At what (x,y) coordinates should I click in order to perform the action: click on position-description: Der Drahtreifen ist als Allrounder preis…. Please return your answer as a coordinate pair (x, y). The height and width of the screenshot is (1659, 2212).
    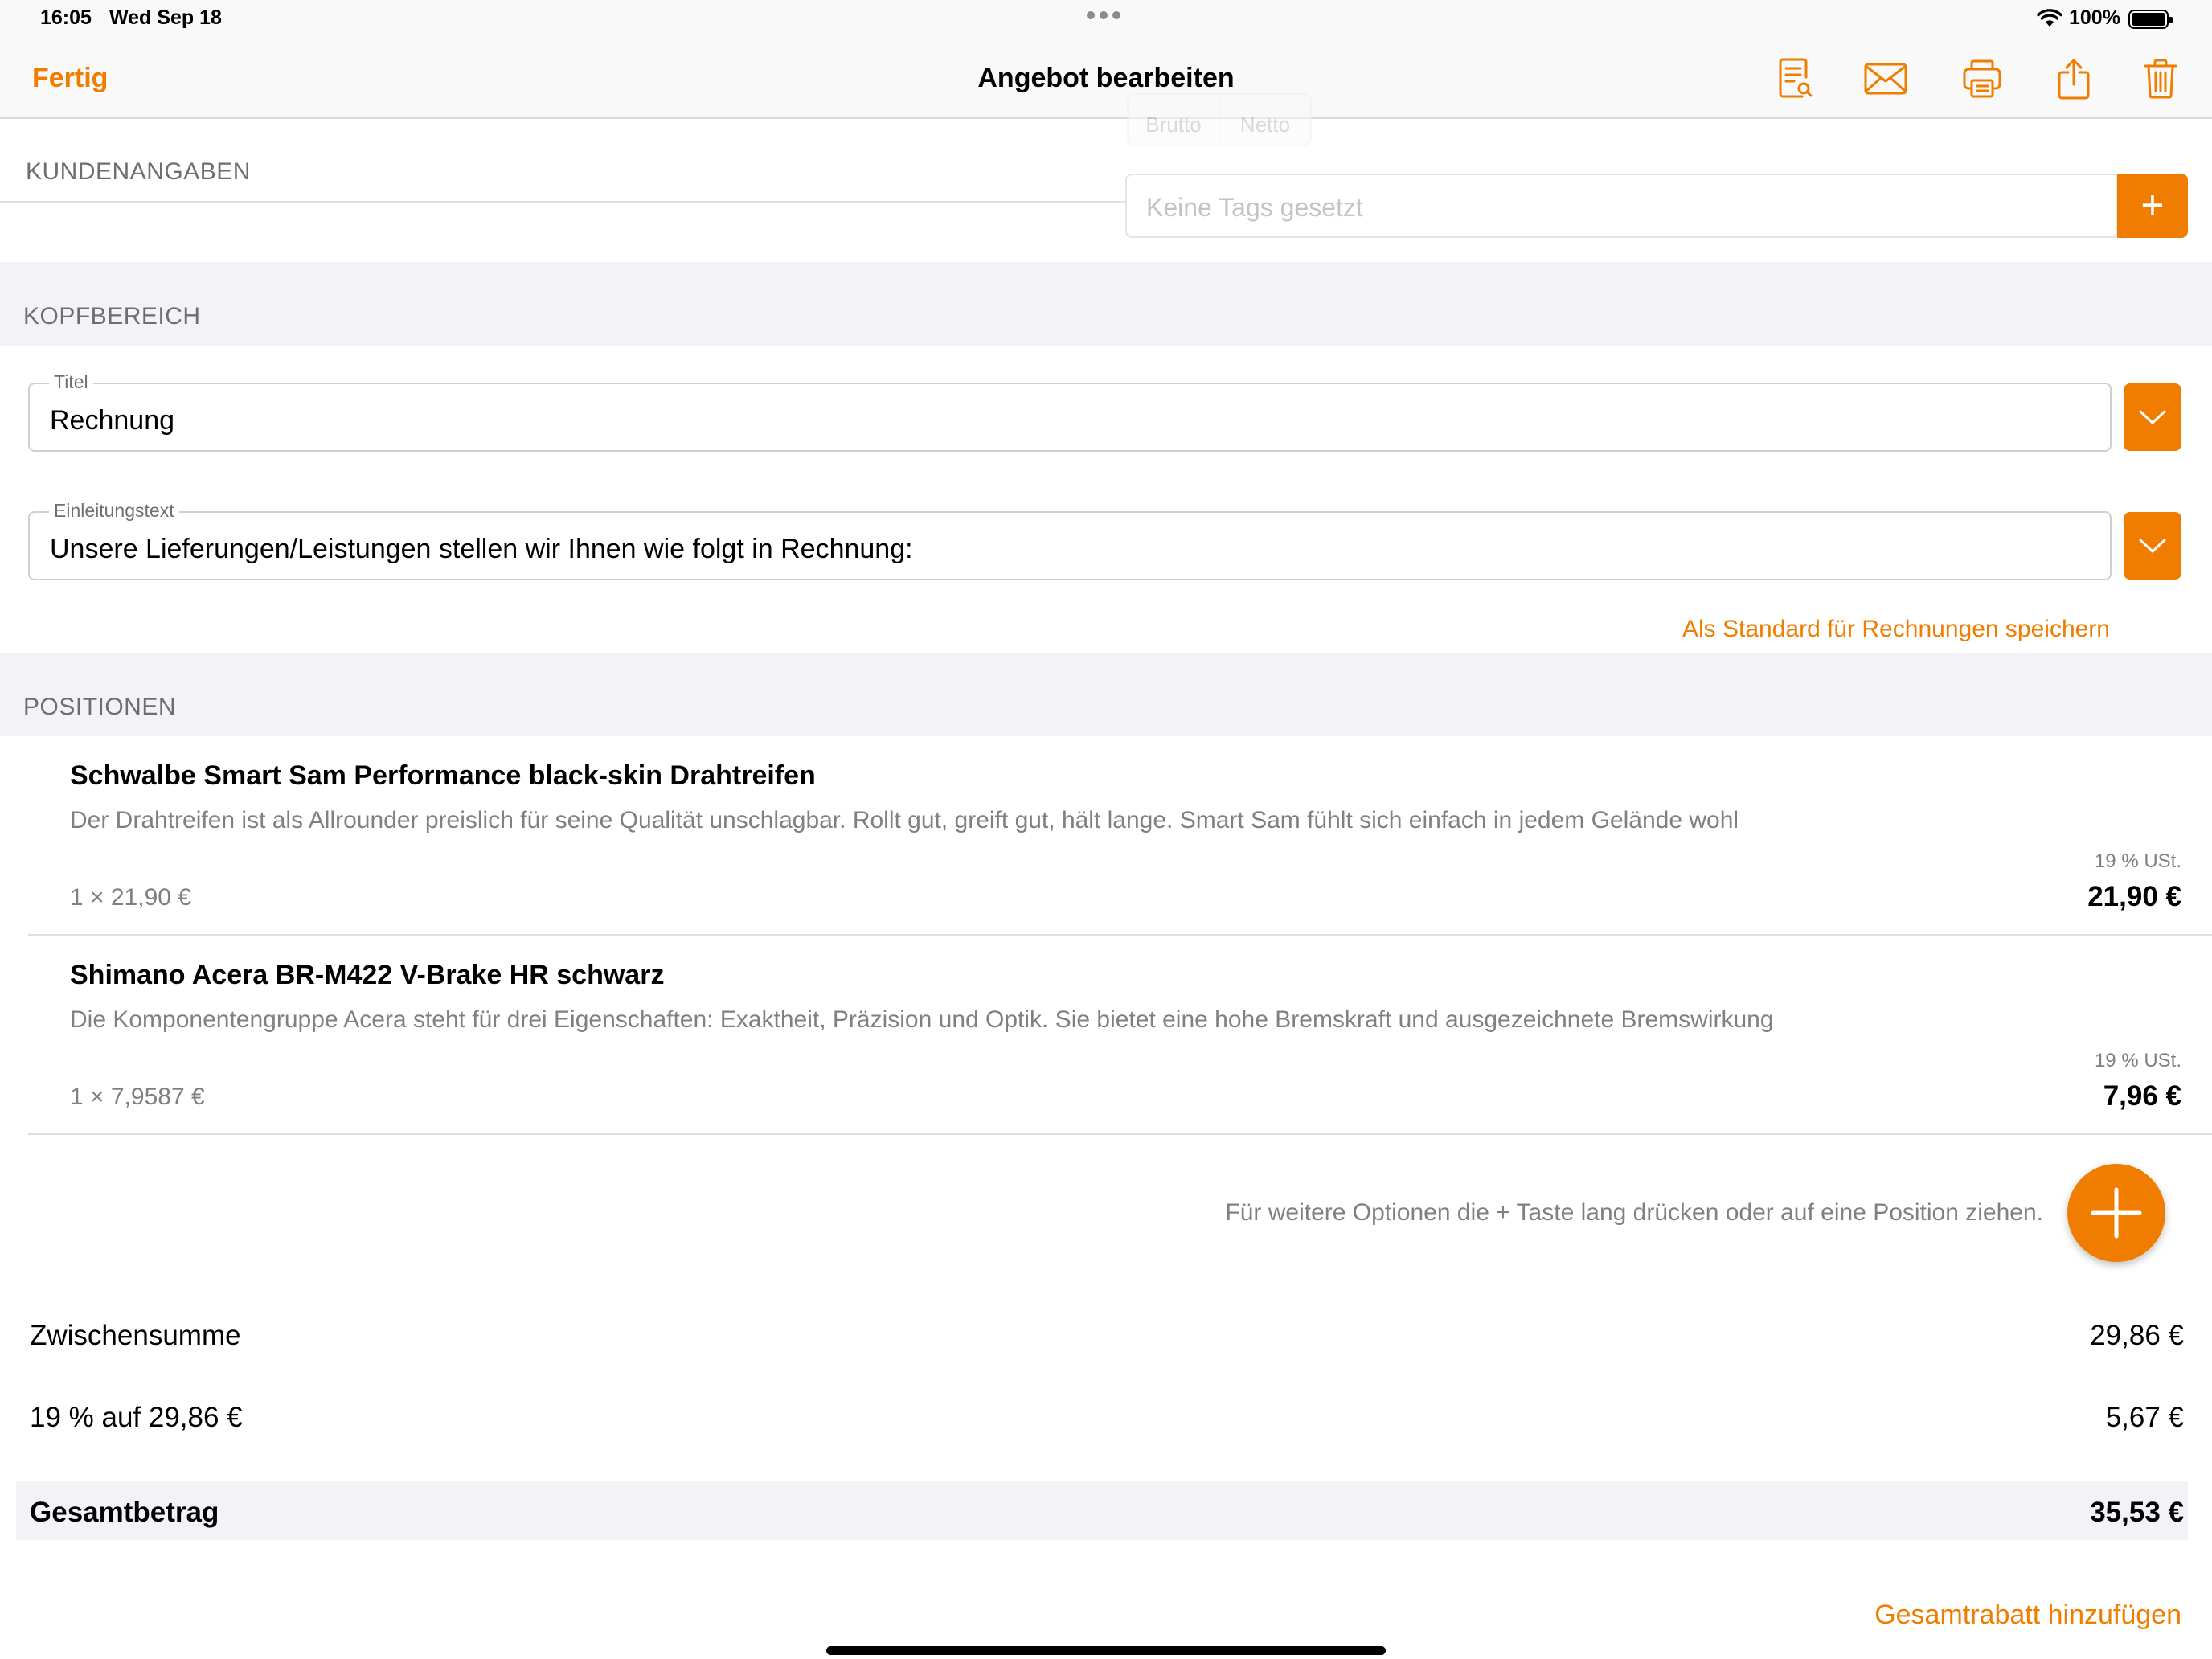
    Looking at the image, I should click on (905, 820).